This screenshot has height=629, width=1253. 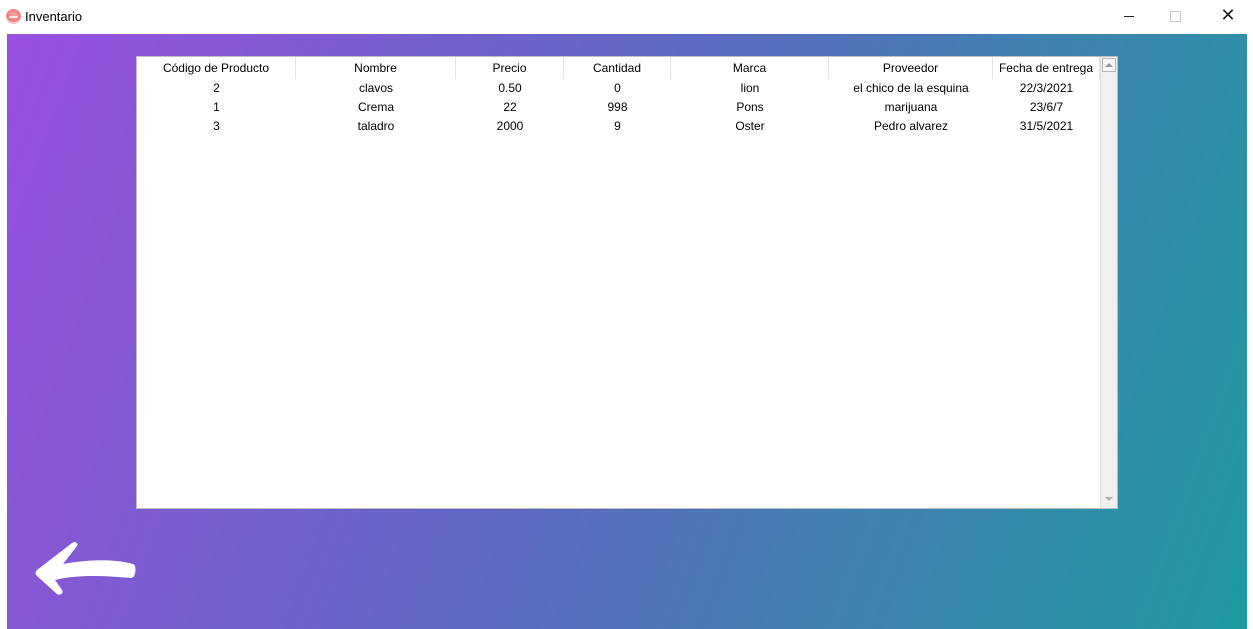 I want to click on cell-precio: 0.50, so click(x=510, y=88).